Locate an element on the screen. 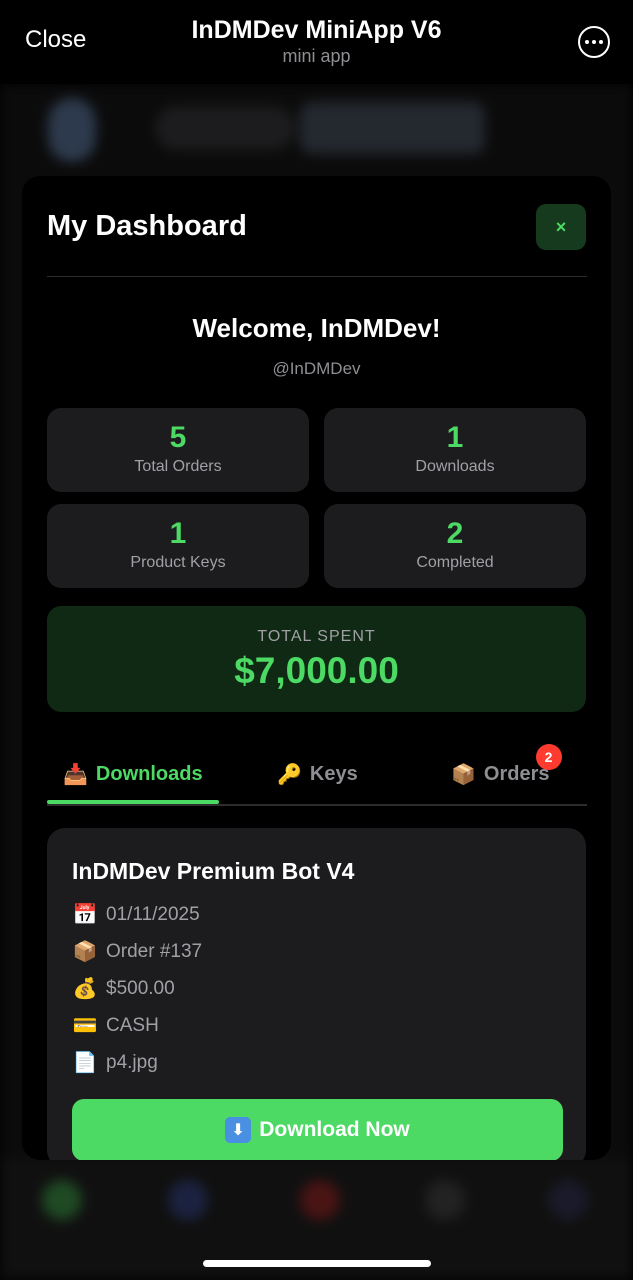 This screenshot has height=1280, width=633. stat-label: Completed is located at coordinates (455, 562).